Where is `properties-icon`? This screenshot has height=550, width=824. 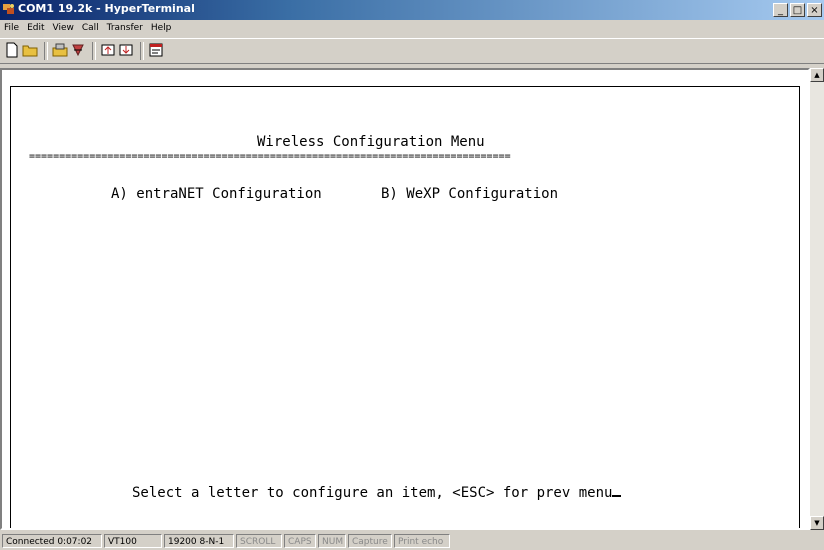
properties-icon is located at coordinates (156, 50).